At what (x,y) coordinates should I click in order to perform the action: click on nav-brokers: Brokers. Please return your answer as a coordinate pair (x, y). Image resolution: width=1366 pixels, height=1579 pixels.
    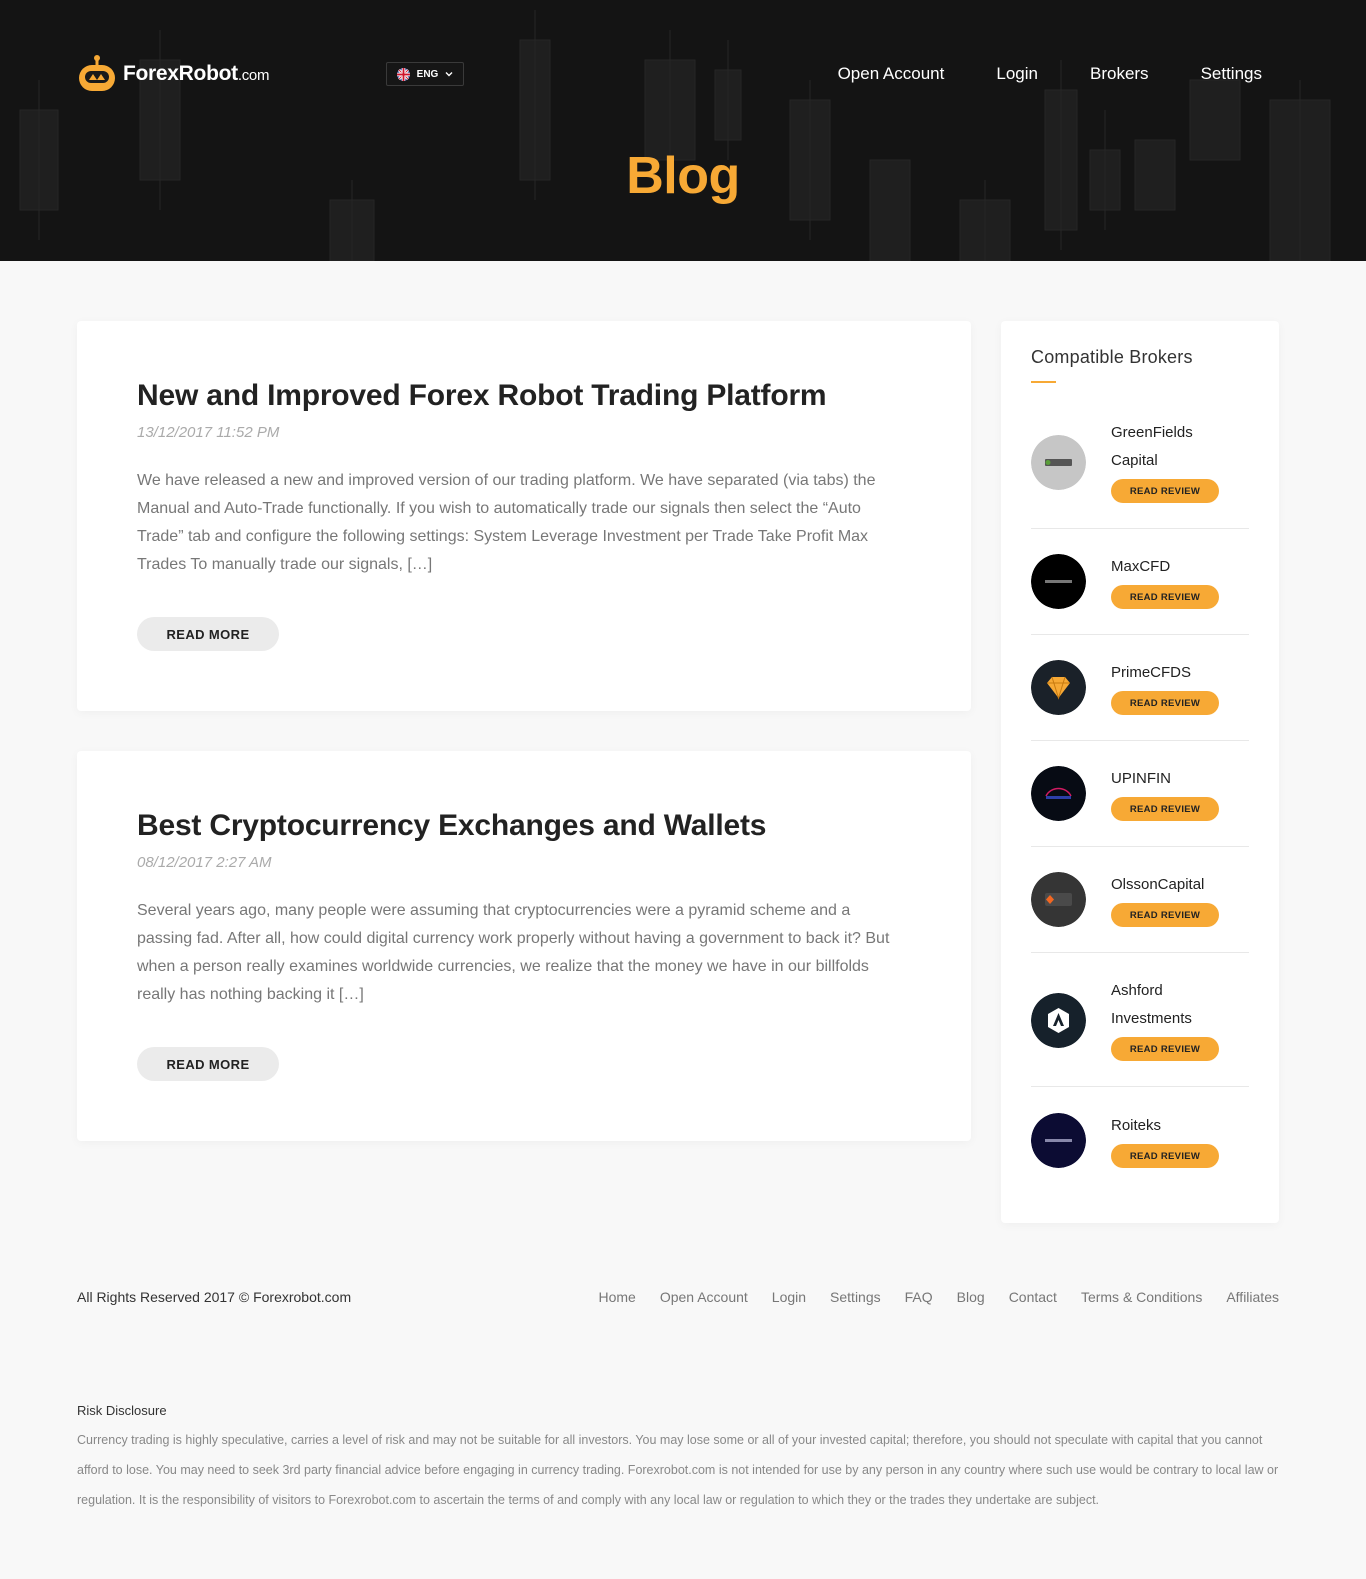
    Looking at the image, I should click on (1119, 74).